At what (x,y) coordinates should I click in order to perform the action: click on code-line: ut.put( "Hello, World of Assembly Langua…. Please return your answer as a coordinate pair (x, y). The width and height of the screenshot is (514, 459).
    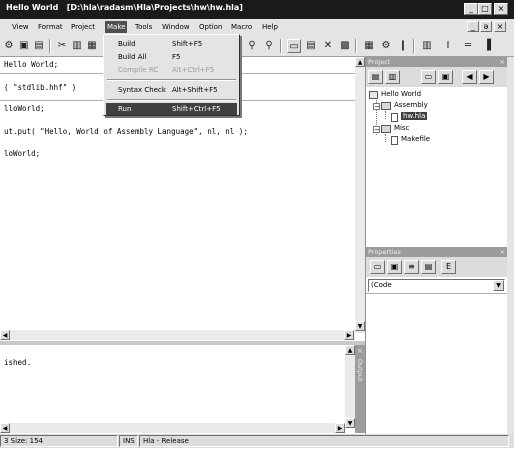
    Looking at the image, I should click on (126, 131).